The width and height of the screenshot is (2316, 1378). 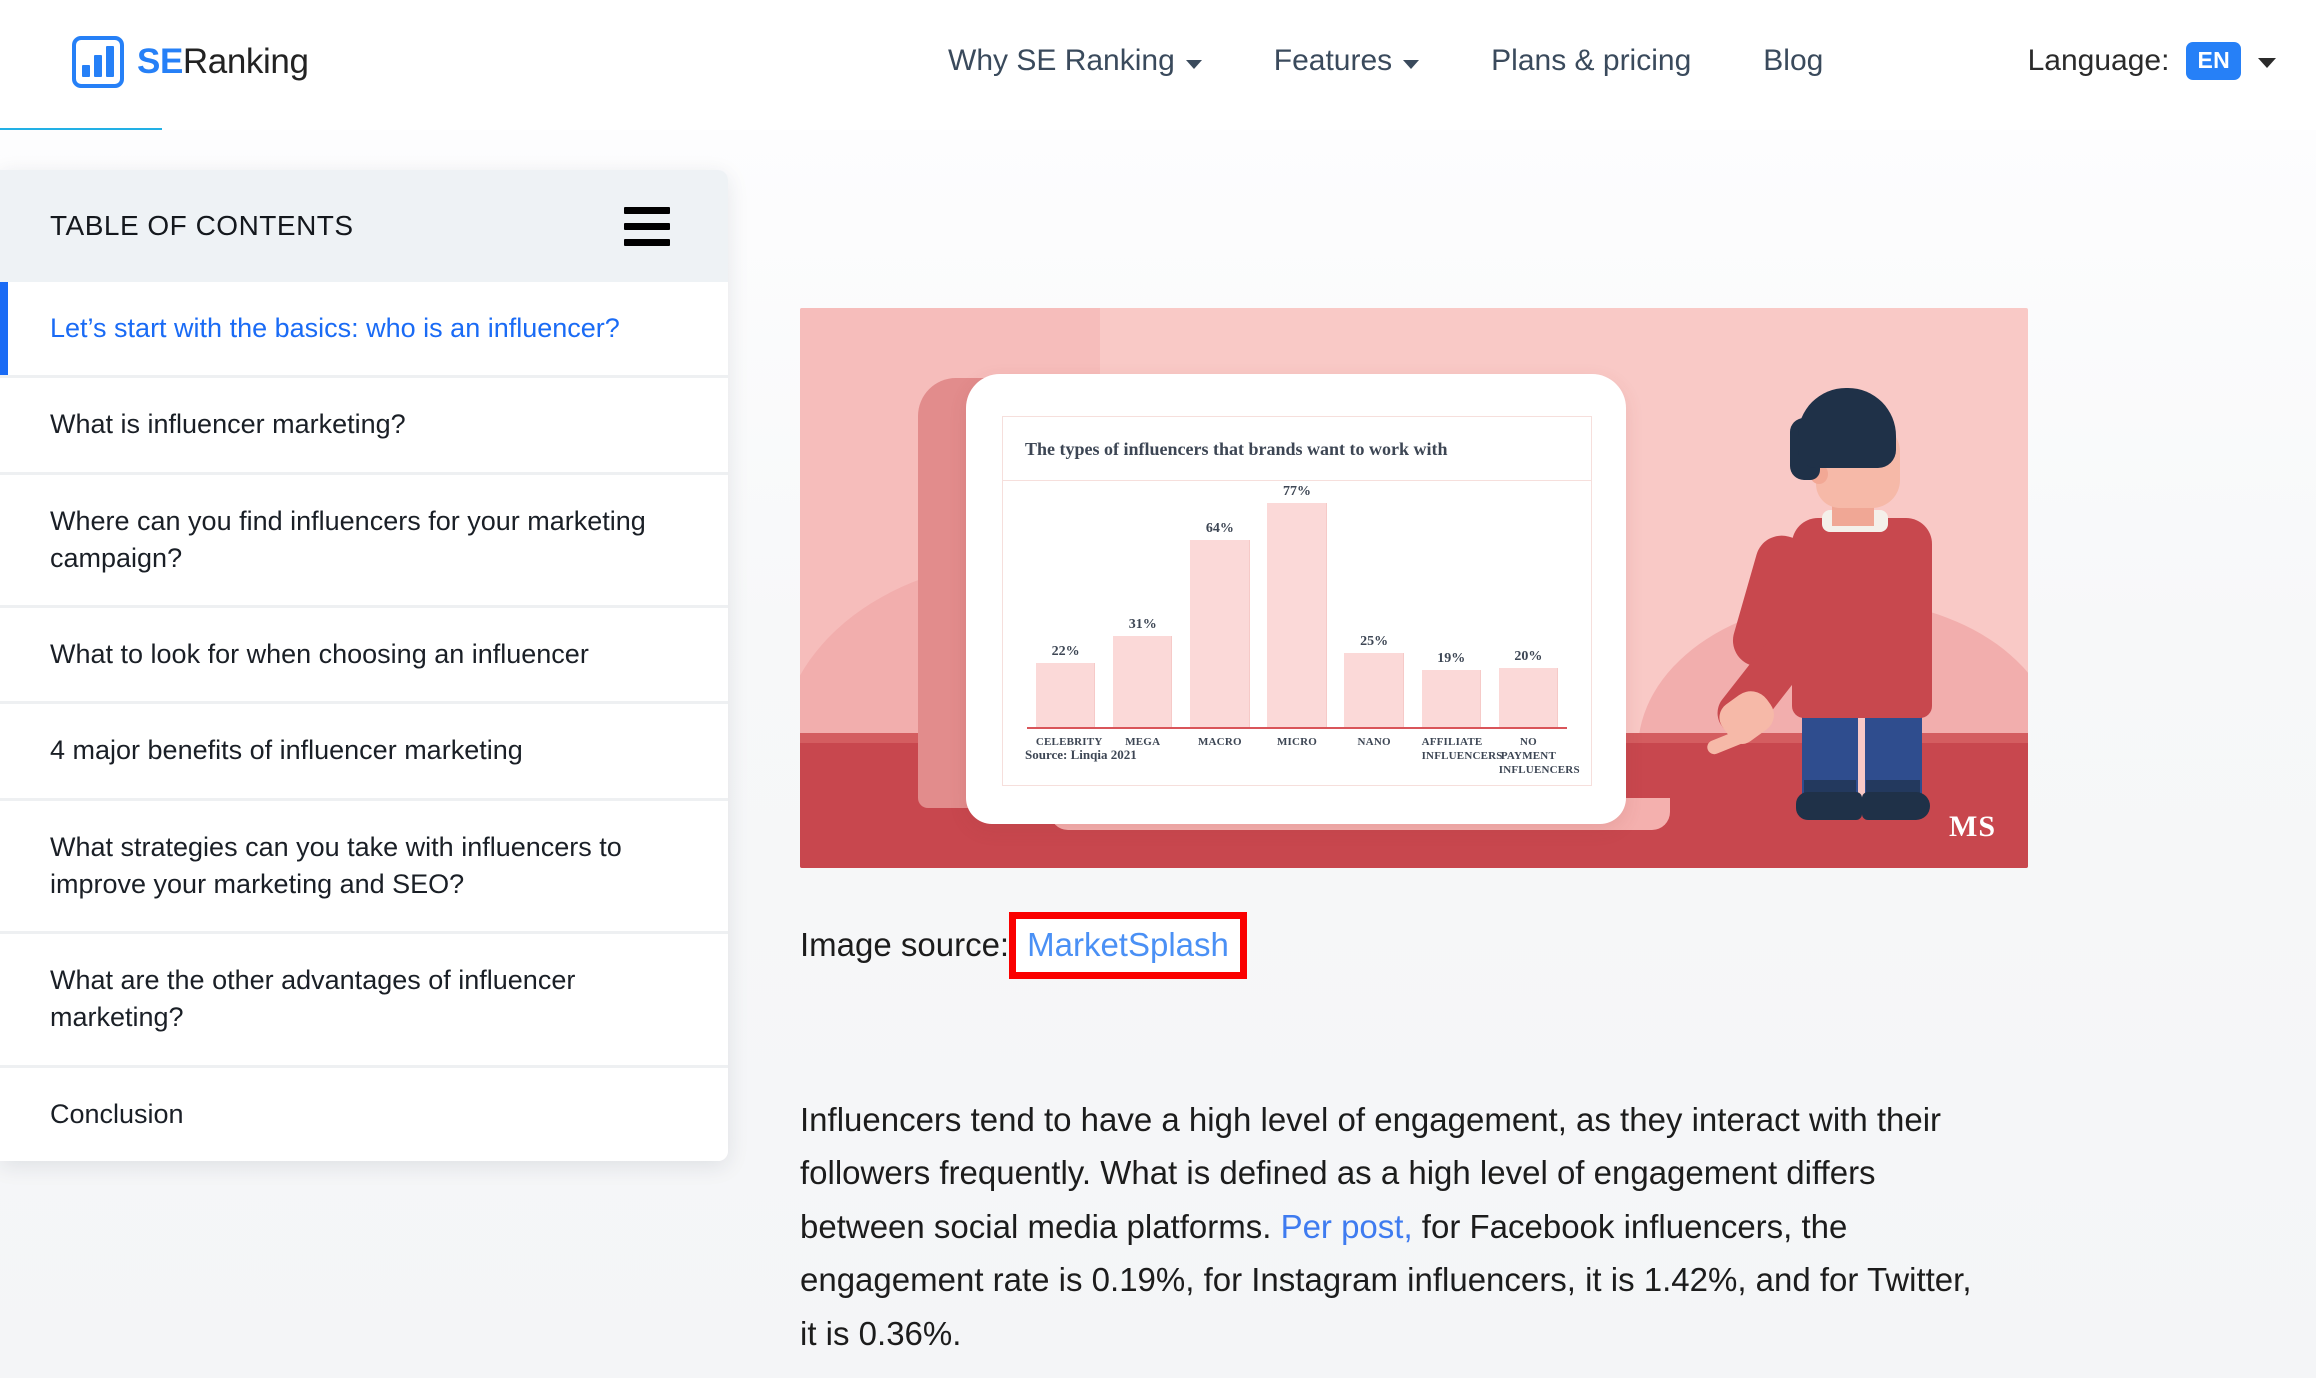 I want to click on image-source-link: MarketSplash, so click(x=1128, y=944).